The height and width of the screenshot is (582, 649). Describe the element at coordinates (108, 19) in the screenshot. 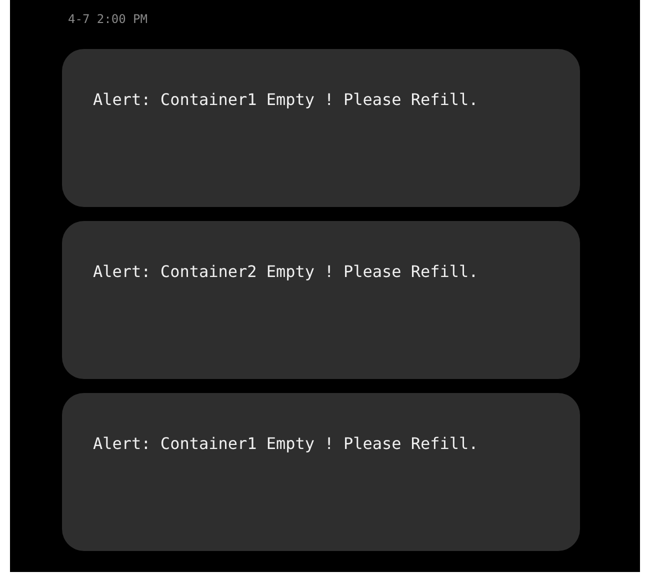

I see `timestamp: 4-7 2:00 PM` at that location.